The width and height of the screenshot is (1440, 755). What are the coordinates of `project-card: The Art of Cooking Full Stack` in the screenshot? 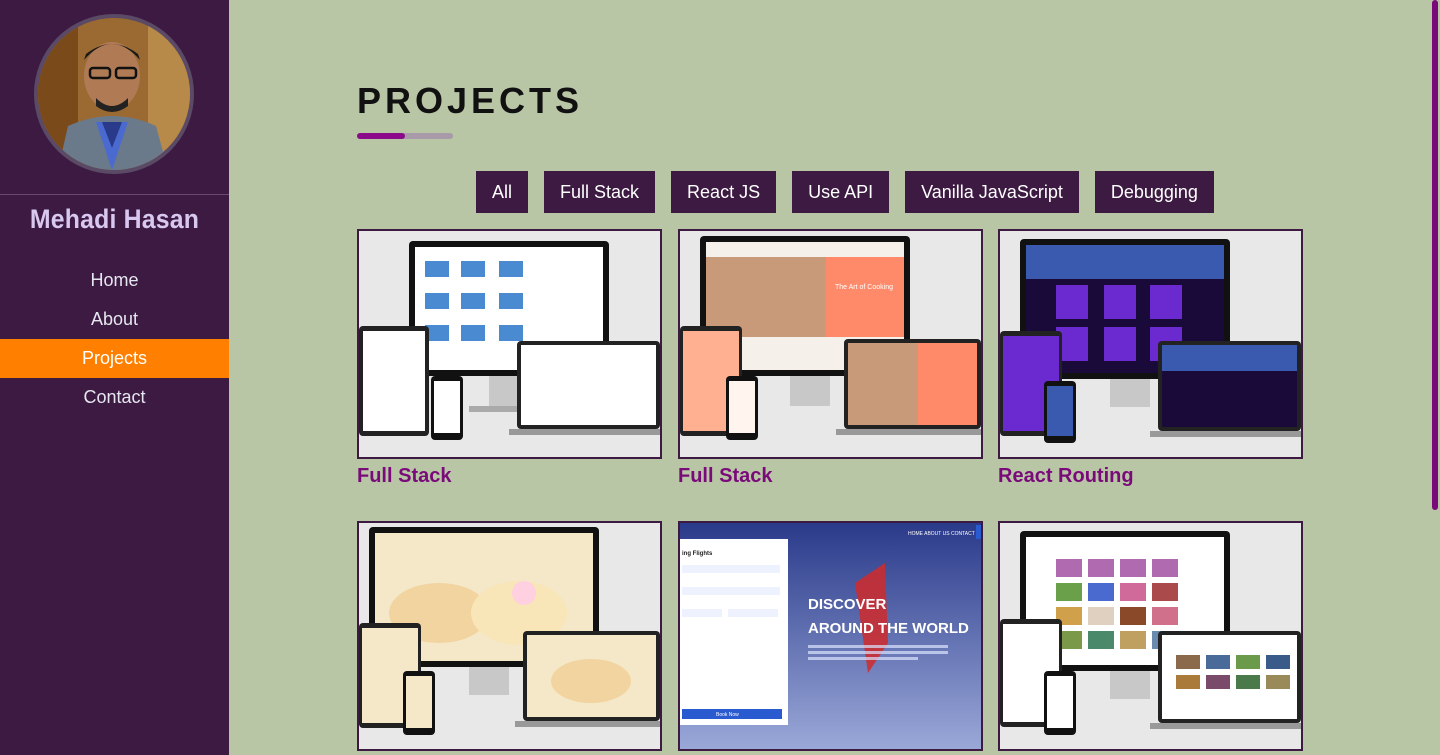 It's located at (830, 358).